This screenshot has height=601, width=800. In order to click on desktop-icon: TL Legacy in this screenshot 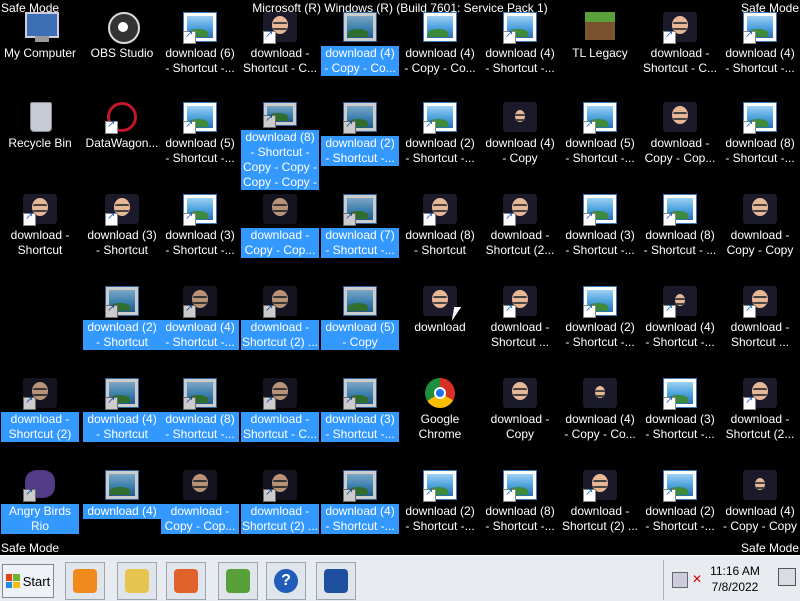, I will do `click(600, 54)`.